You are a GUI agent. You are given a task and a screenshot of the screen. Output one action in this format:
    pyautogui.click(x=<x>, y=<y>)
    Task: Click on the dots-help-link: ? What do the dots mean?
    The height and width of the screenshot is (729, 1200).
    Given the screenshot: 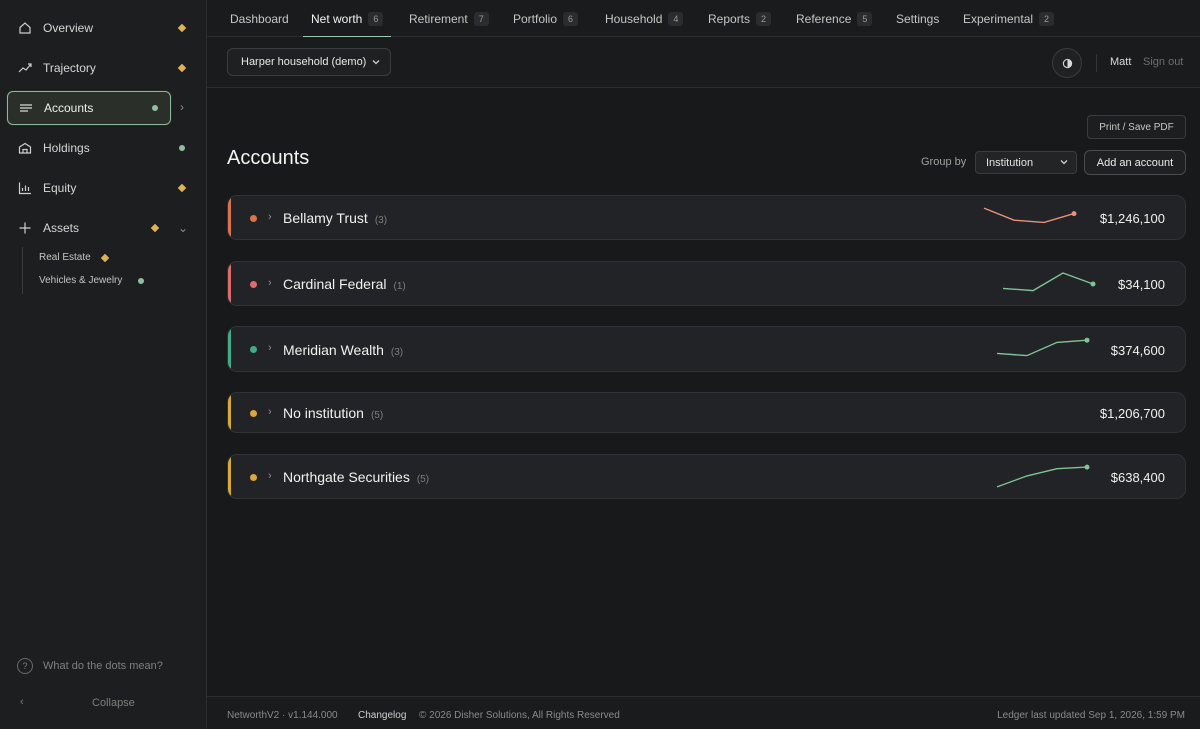 What is the action you would take?
    pyautogui.click(x=90, y=666)
    